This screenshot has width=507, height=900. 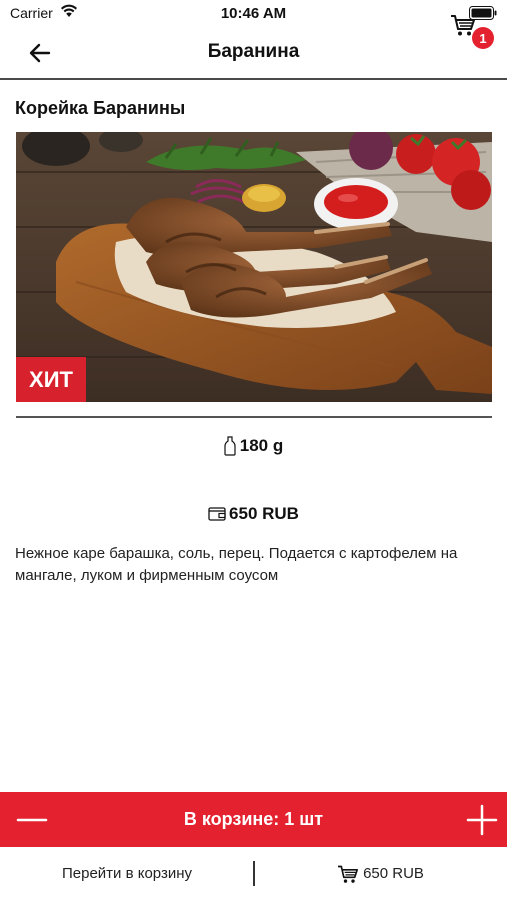 I want to click on go-to-cart-button: Перейти в корзину, so click(x=127, y=873).